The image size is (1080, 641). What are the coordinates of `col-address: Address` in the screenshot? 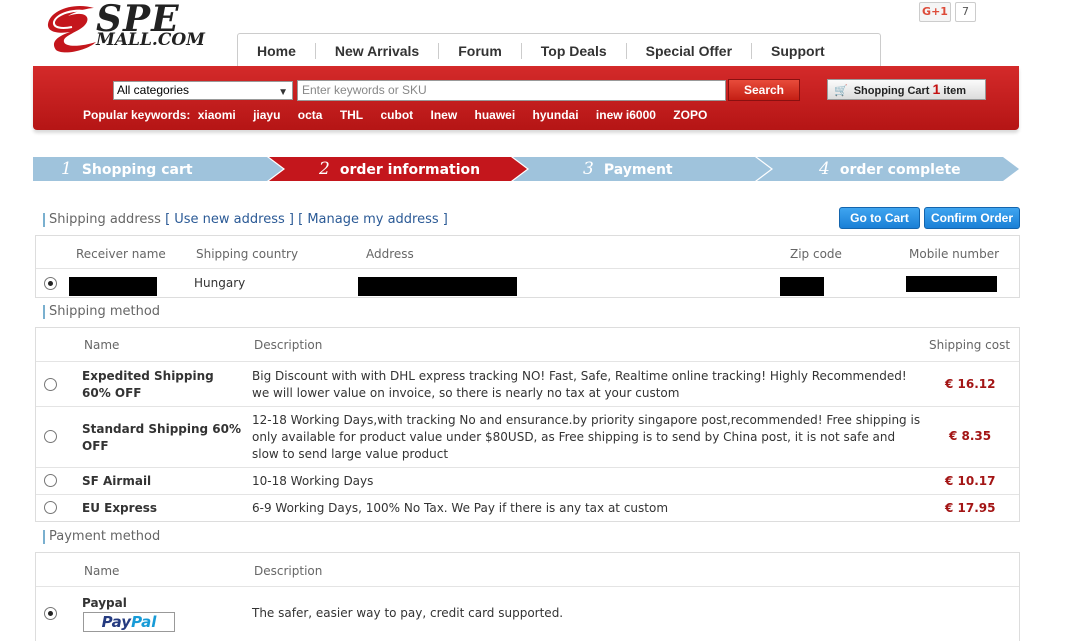 It's located at (390, 254).